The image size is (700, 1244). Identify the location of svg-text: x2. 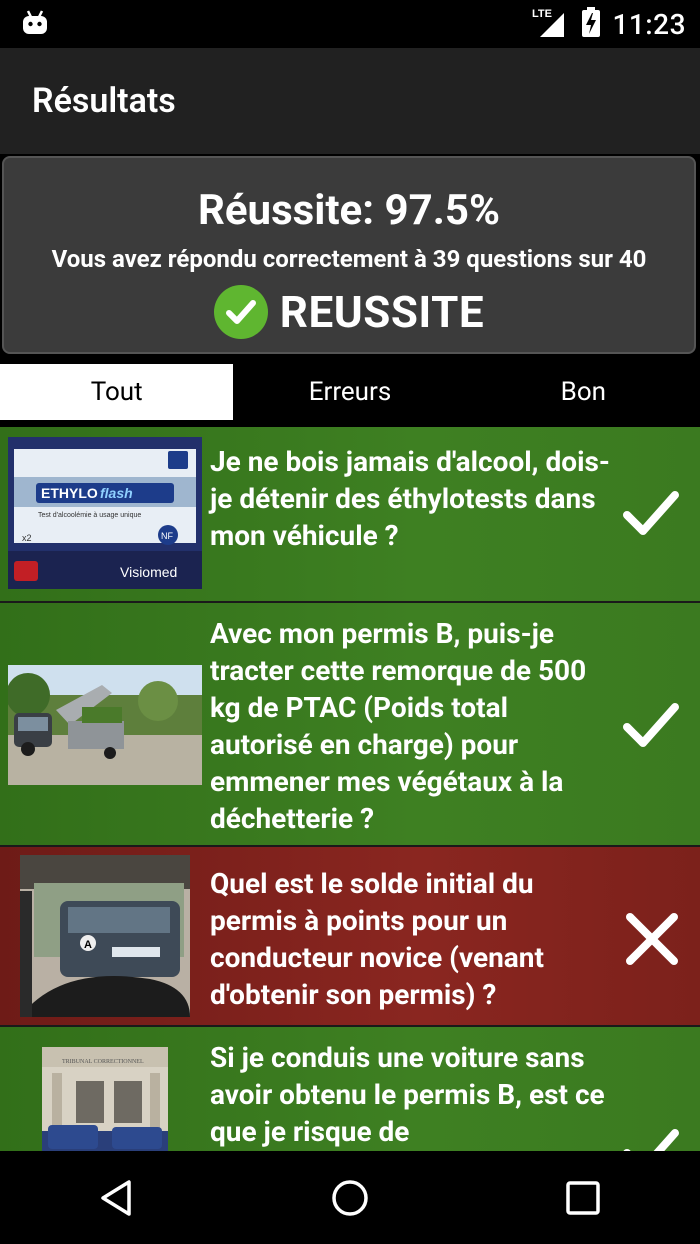
(27, 538).